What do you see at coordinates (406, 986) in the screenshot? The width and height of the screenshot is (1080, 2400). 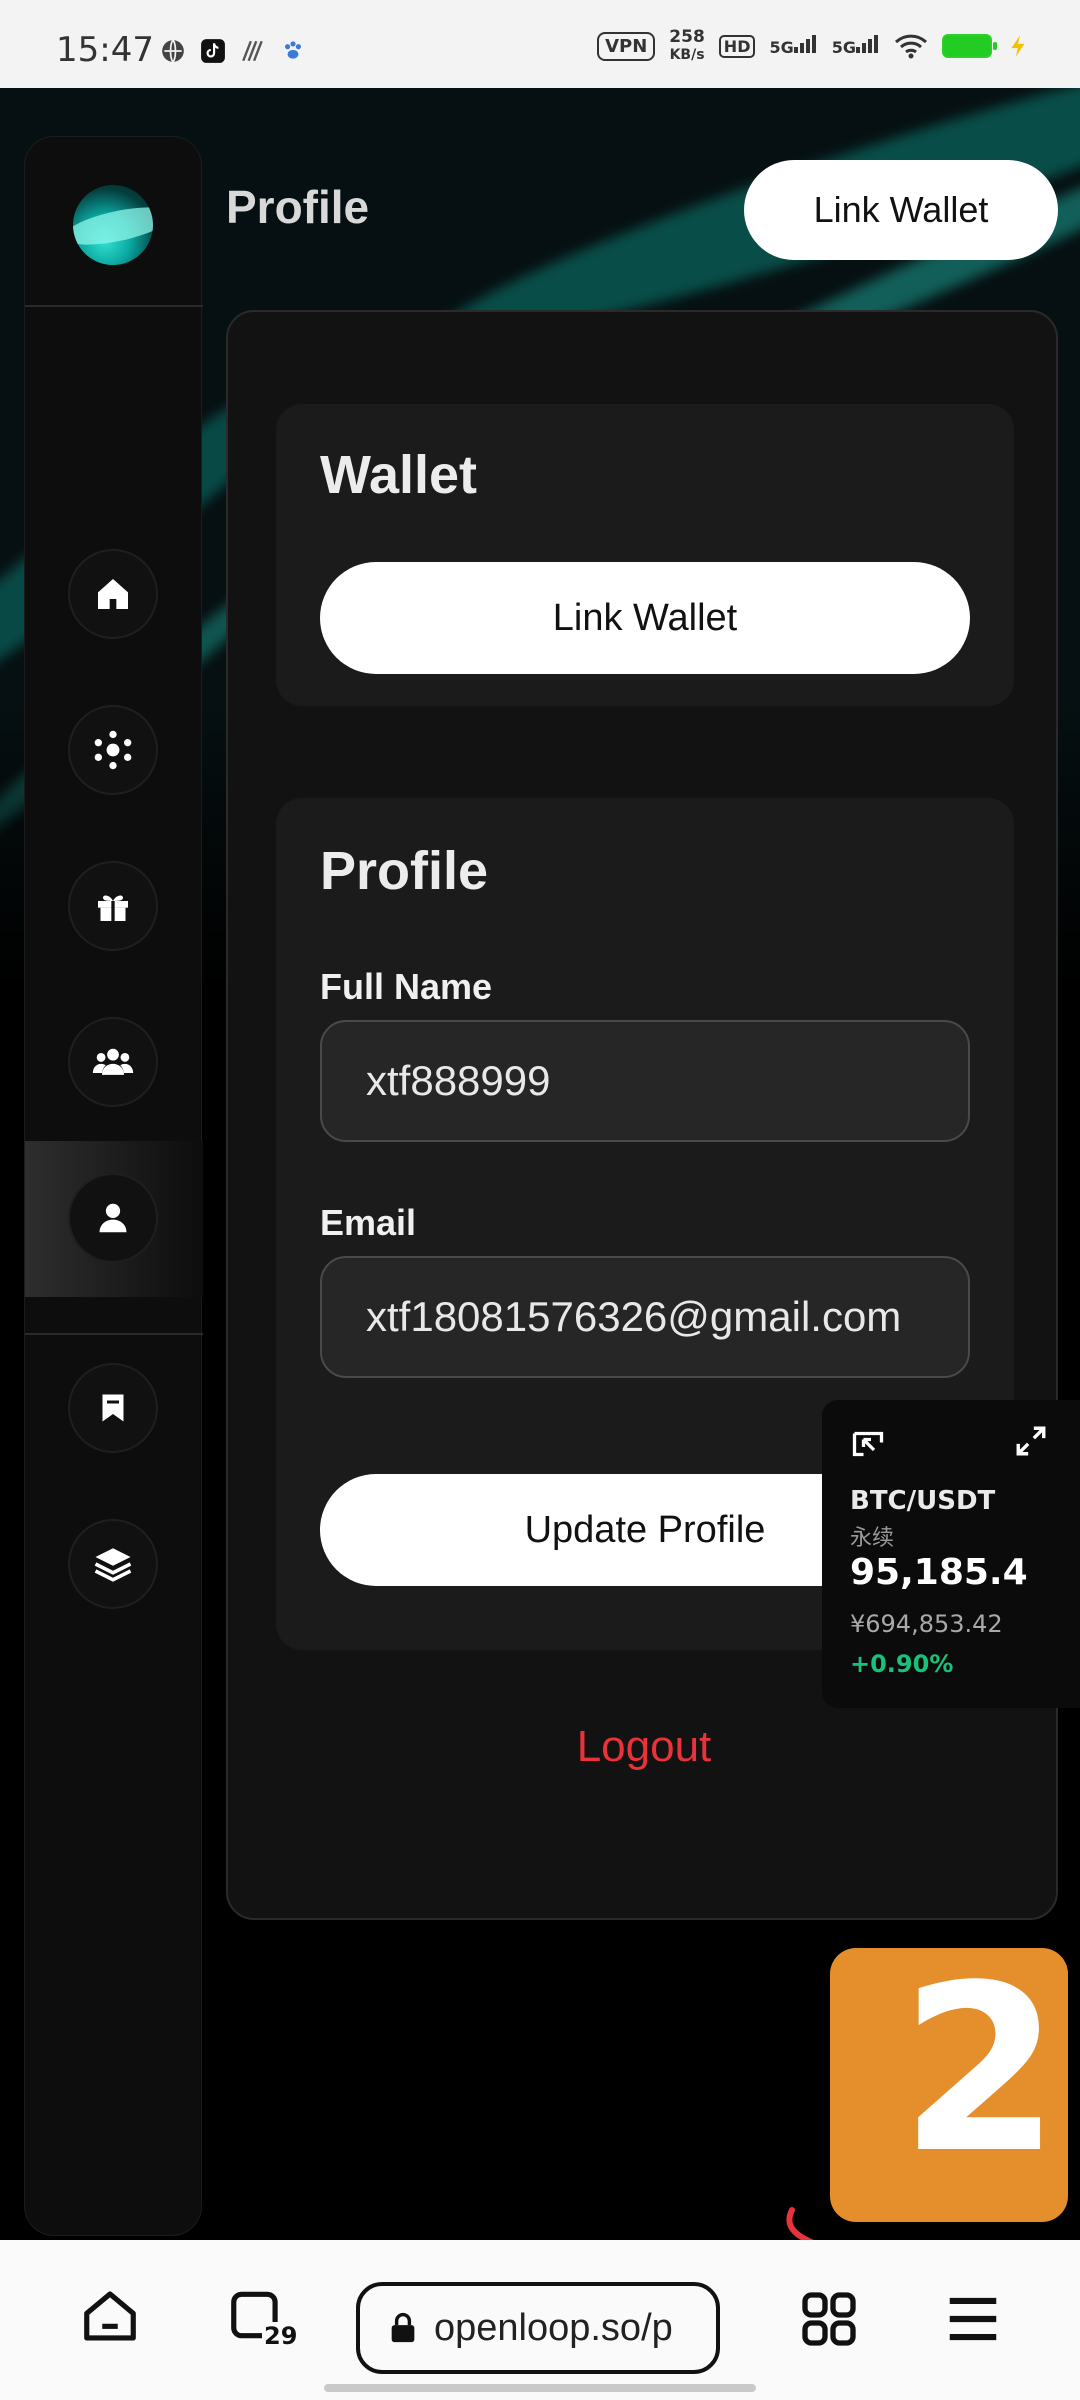 I see `full-name-label: Full Name` at bounding box center [406, 986].